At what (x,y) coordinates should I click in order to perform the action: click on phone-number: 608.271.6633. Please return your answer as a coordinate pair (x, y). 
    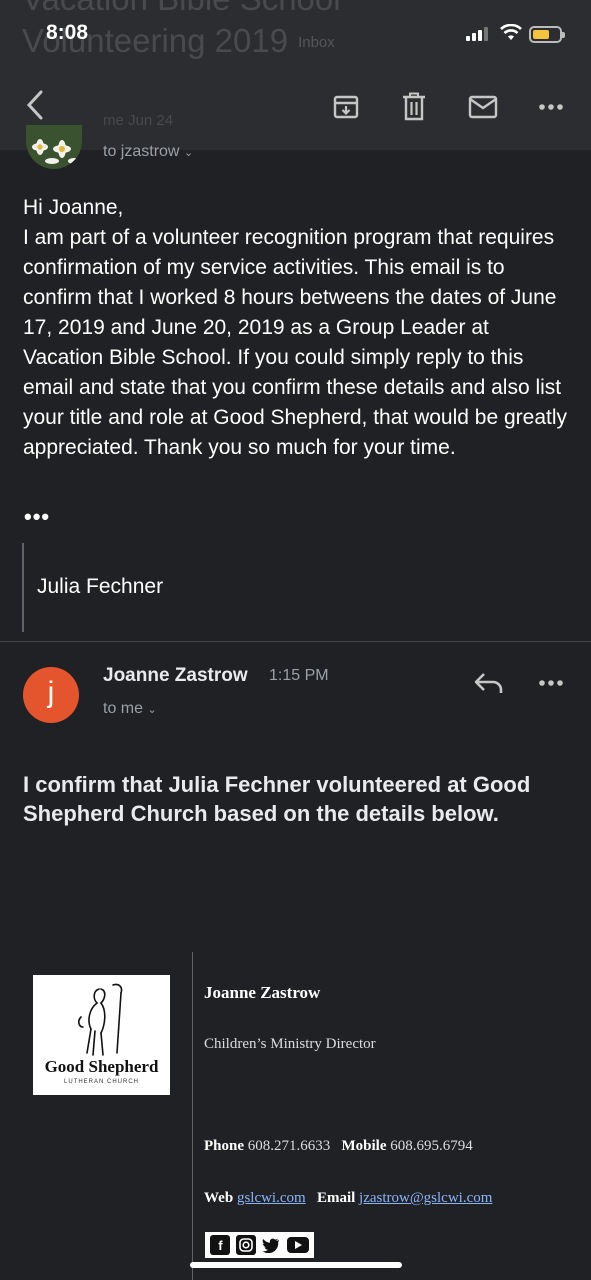
    Looking at the image, I should click on (289, 1146).